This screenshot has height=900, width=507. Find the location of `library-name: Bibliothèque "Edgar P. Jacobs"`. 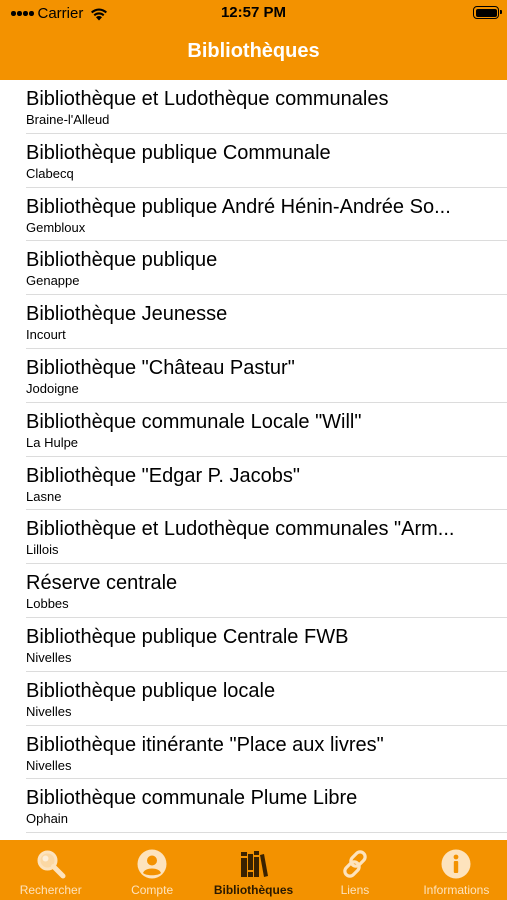

library-name: Bibliothèque "Edgar P. Jacobs" is located at coordinates (163, 475).